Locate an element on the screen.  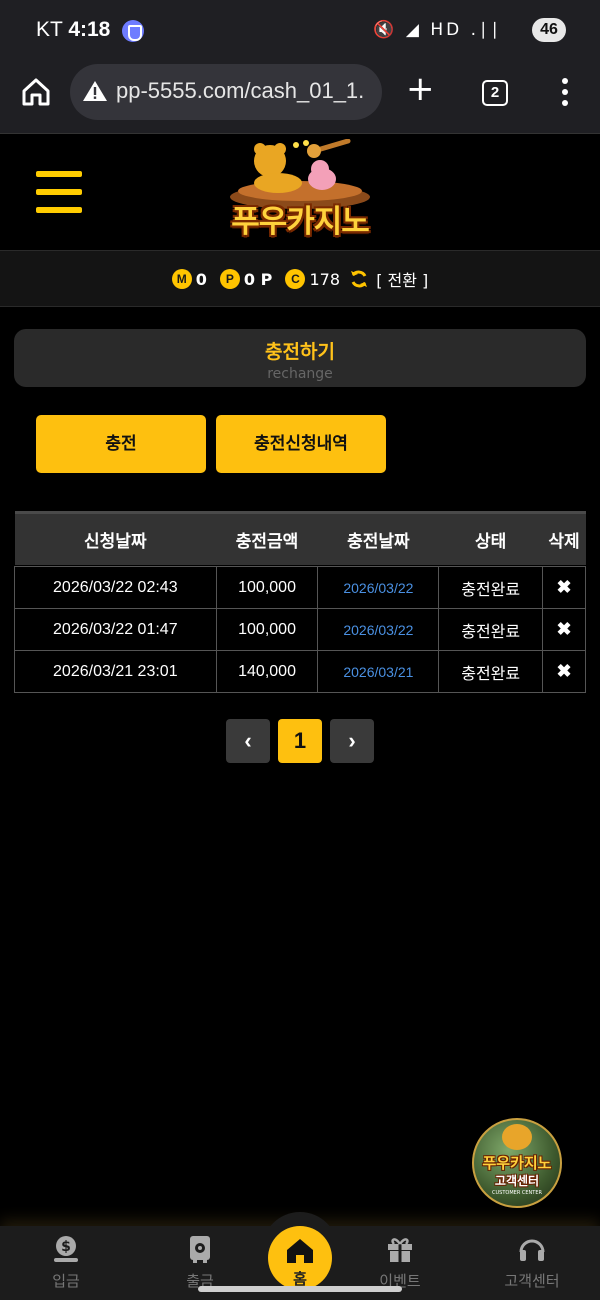
vpn-shield-icon is located at coordinates (133, 31).